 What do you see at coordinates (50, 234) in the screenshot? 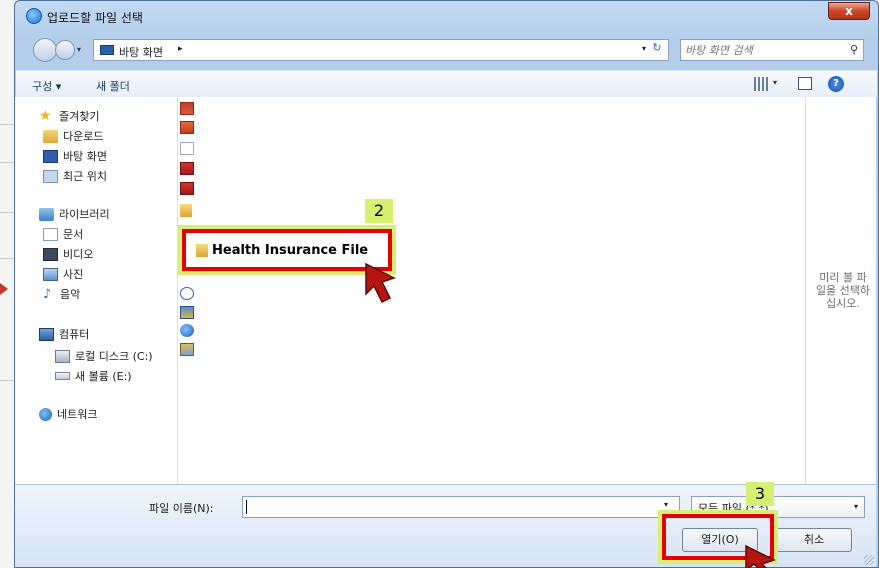
I see `document-icon` at bounding box center [50, 234].